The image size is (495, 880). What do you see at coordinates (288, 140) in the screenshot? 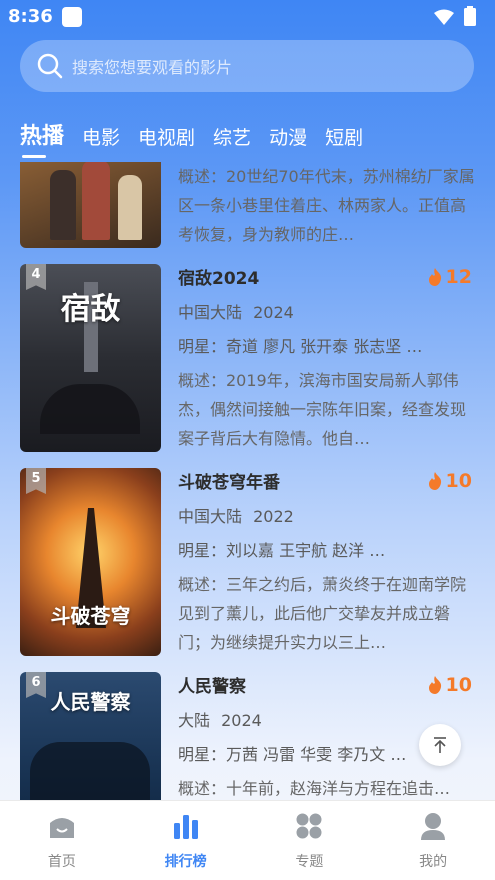
I see `tab-anime: 动漫` at bounding box center [288, 140].